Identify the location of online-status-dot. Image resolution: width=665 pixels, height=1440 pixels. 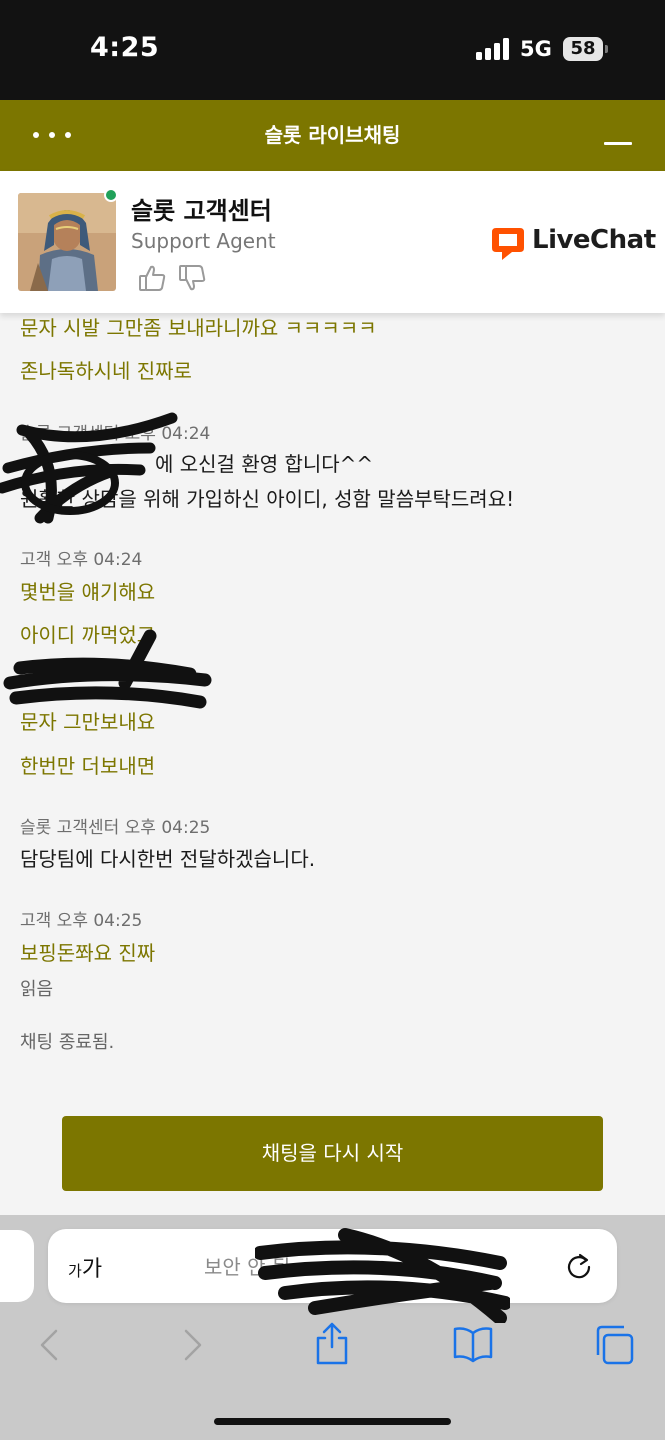
(111, 195).